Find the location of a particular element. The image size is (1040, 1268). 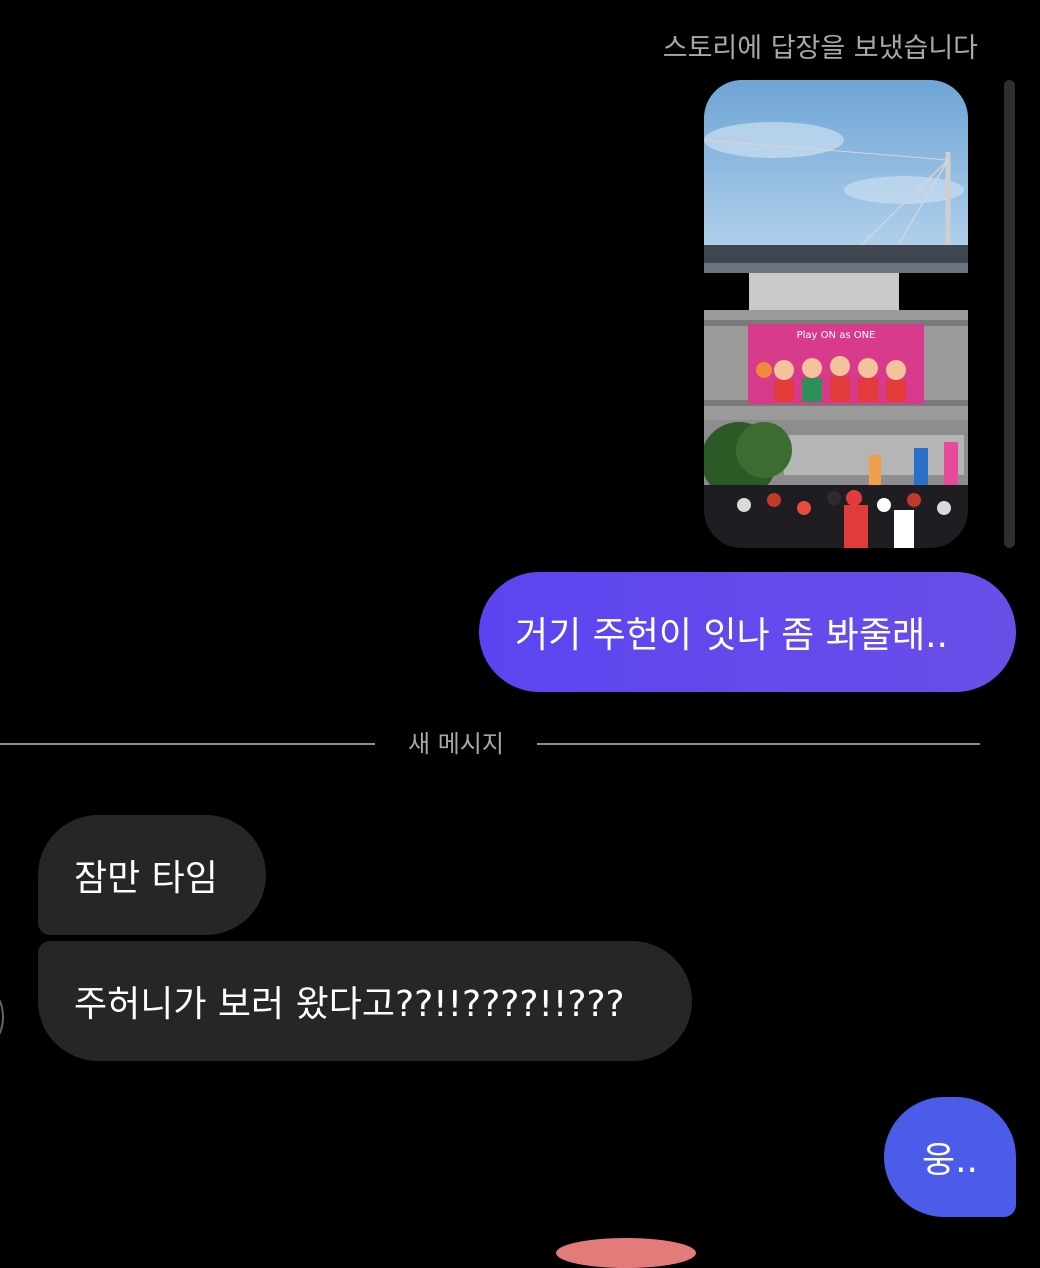

message-bubble-outgoing: 웅.. is located at coordinates (950, 1157).